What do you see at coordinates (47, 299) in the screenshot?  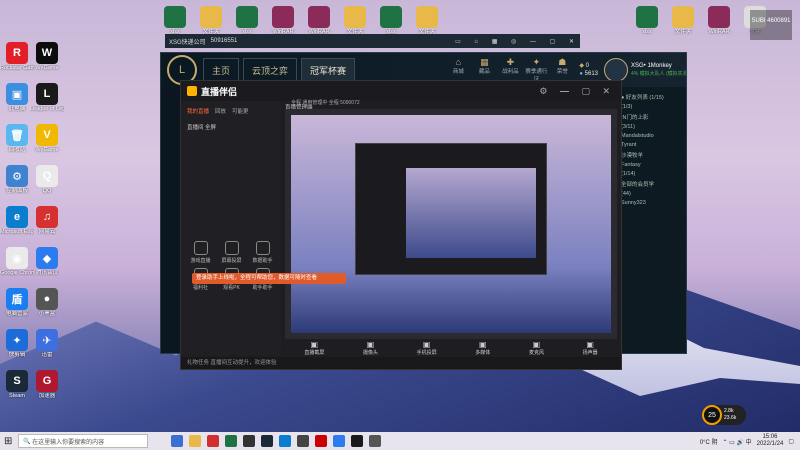 I see `desktop-col2-glyph-icon: ●` at bounding box center [47, 299].